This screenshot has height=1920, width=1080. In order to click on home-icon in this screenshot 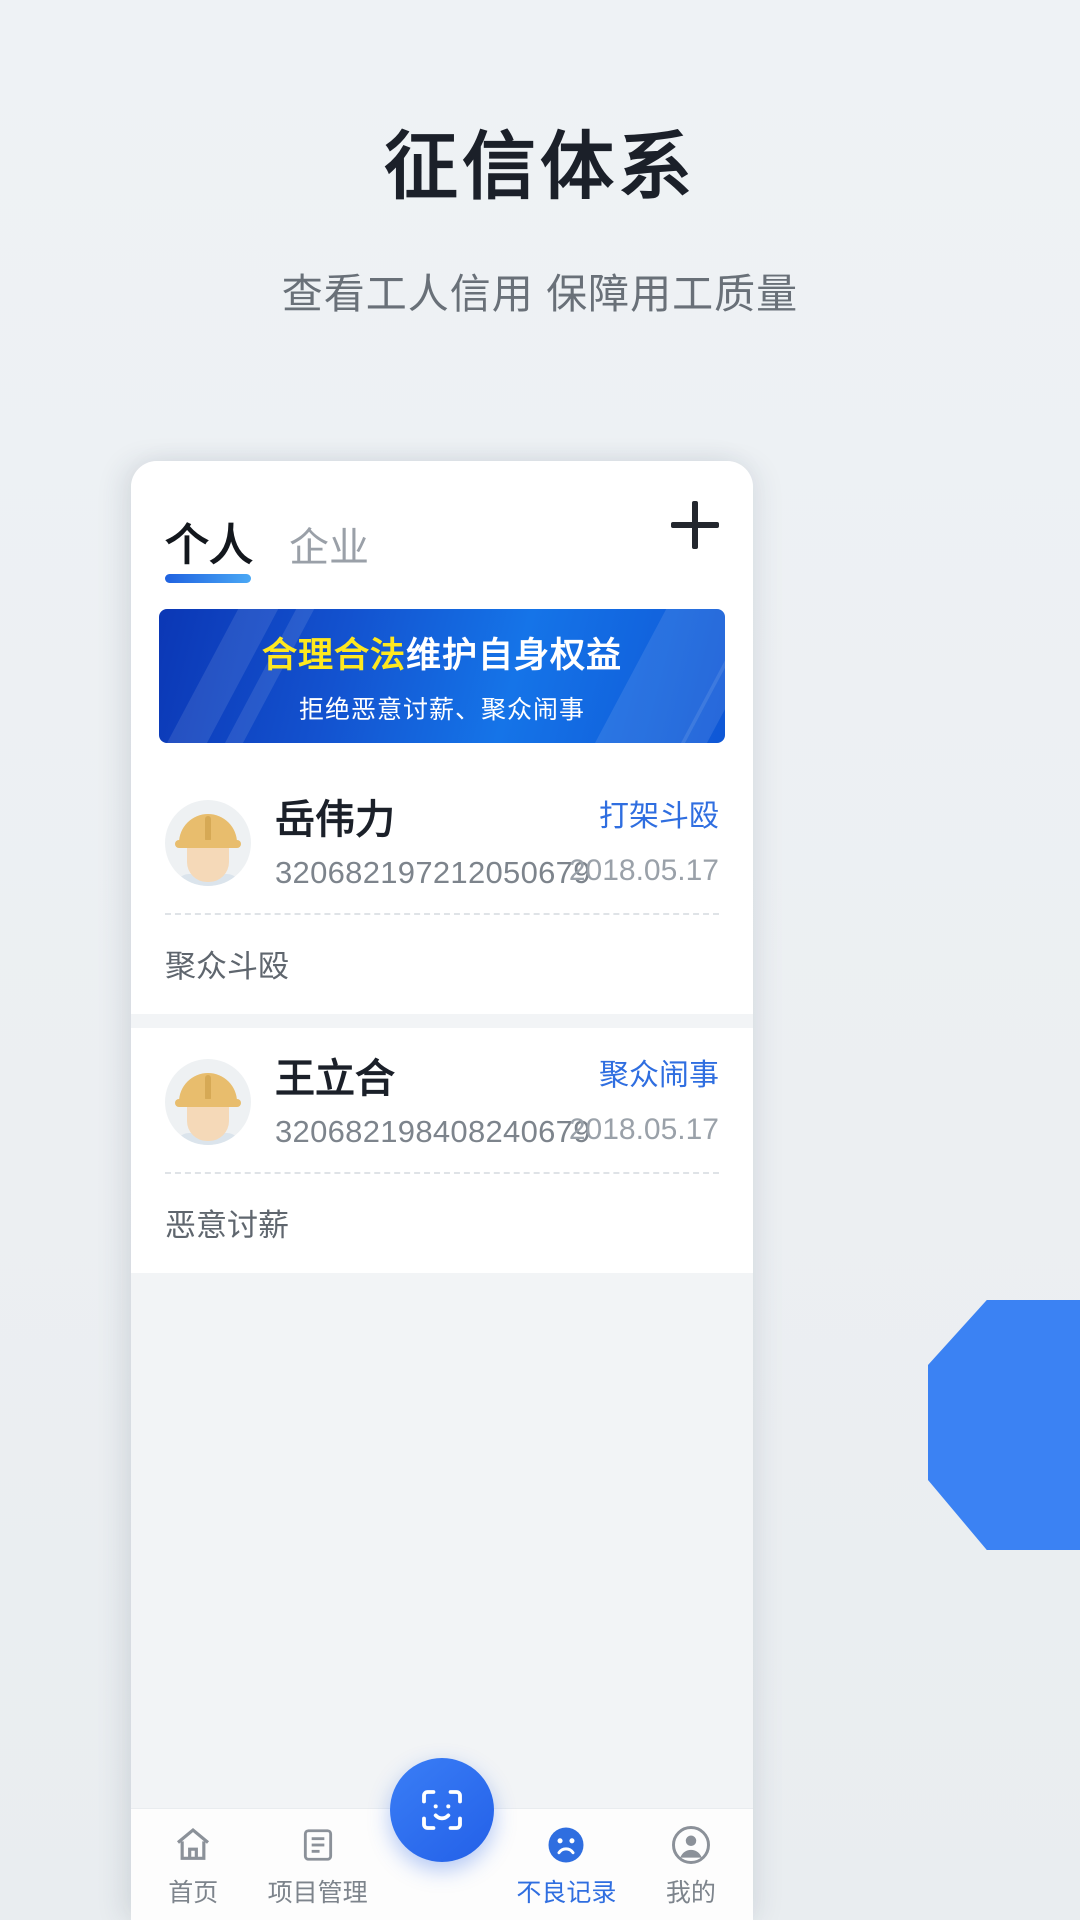, I will do `click(193, 1845)`.